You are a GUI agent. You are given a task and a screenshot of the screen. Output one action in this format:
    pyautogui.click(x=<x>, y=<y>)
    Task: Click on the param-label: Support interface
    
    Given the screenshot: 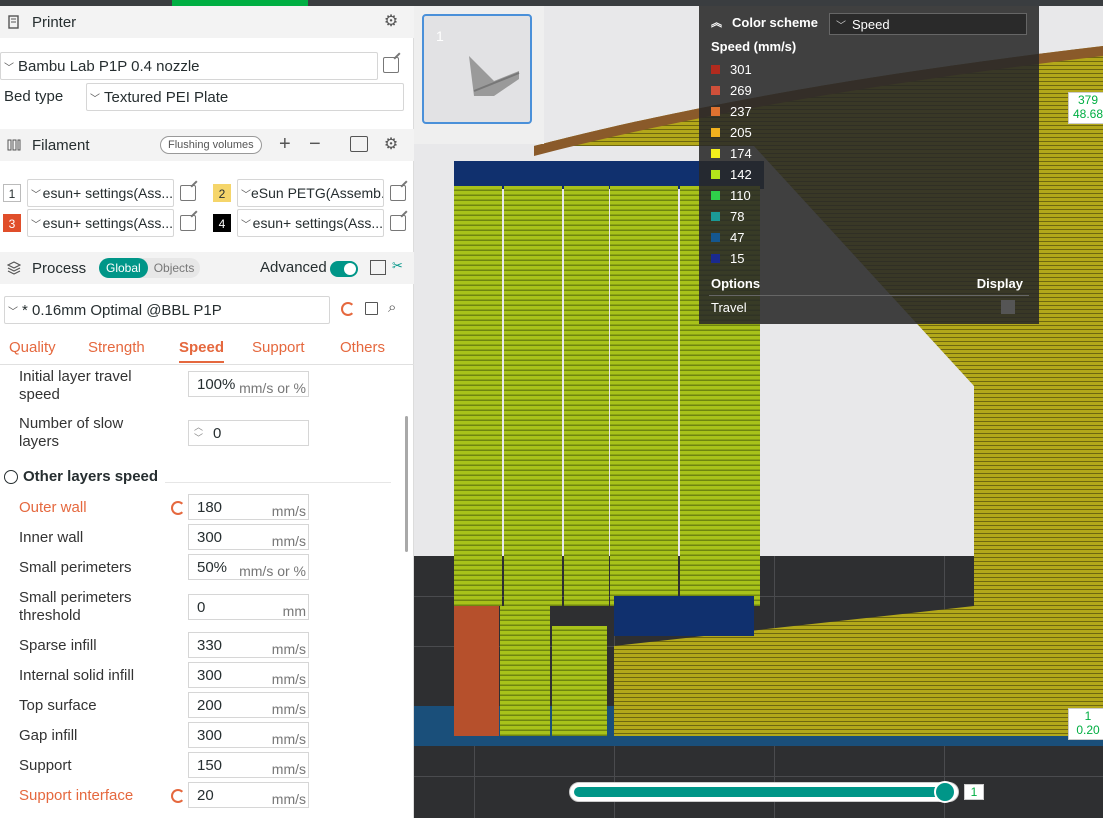 What is the action you would take?
    pyautogui.click(x=76, y=795)
    